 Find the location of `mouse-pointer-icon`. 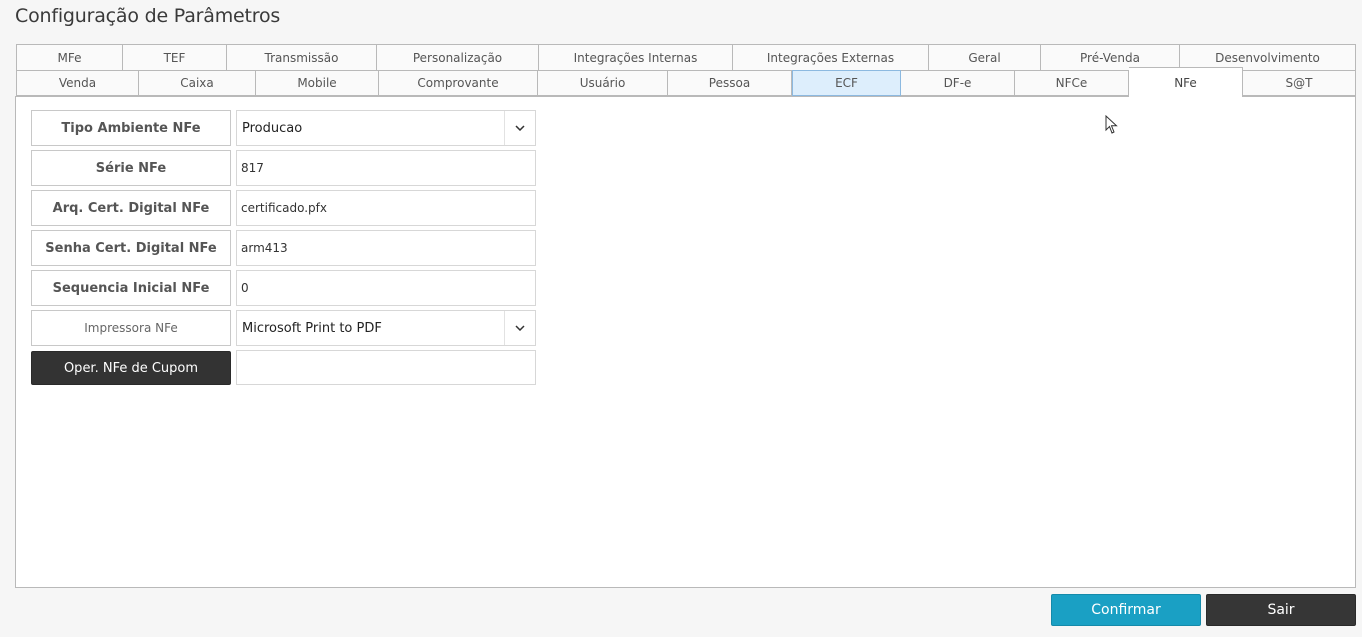

mouse-pointer-icon is located at coordinates (1112, 124).